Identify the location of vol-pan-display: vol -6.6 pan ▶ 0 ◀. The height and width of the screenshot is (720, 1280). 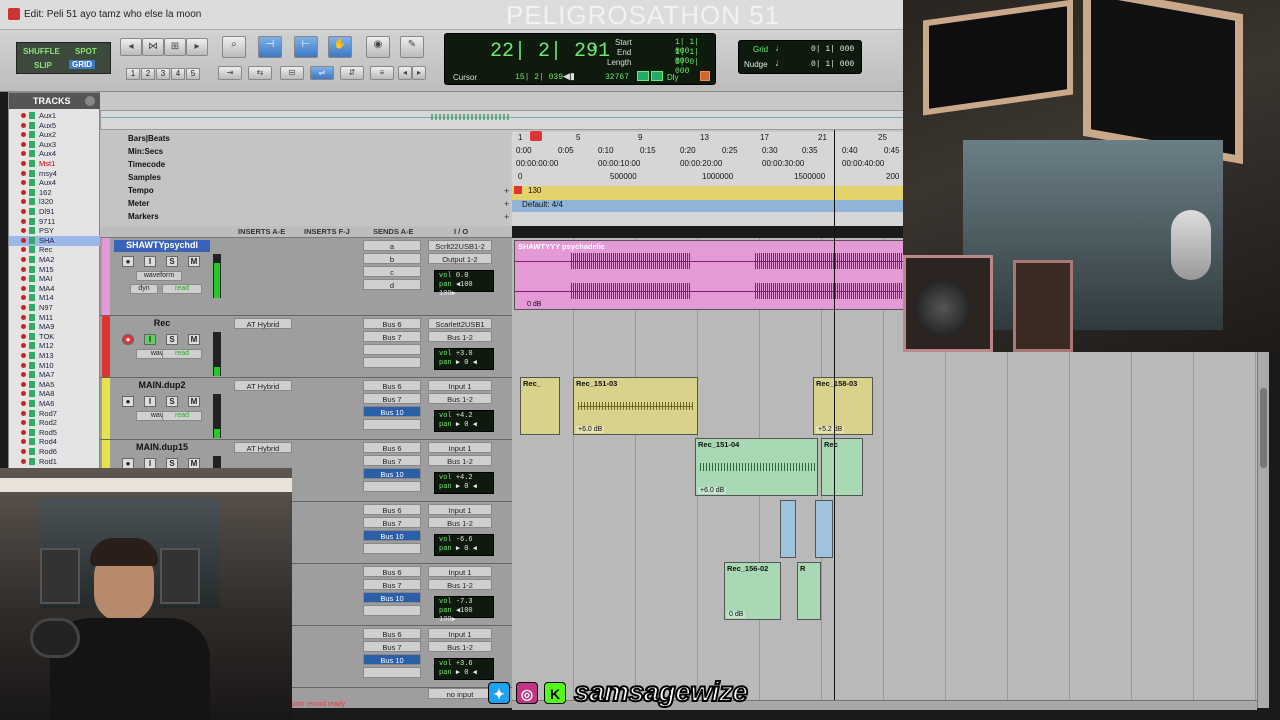
(464, 545).